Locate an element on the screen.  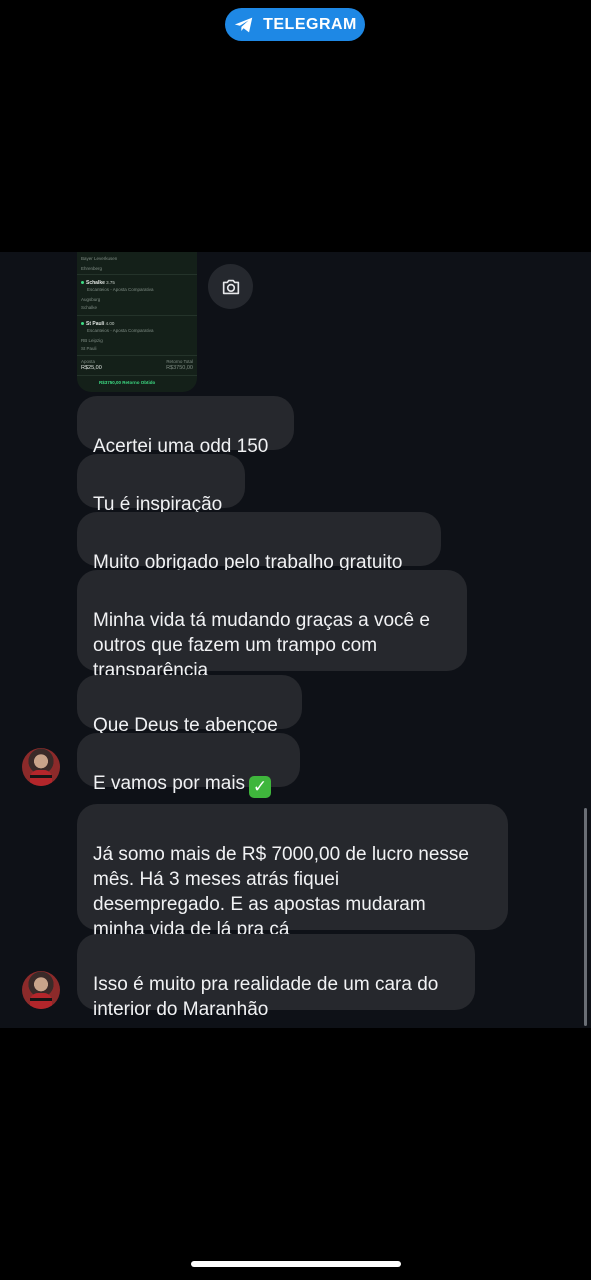
receipt-match: Augsburg is located at coordinates (91, 299).